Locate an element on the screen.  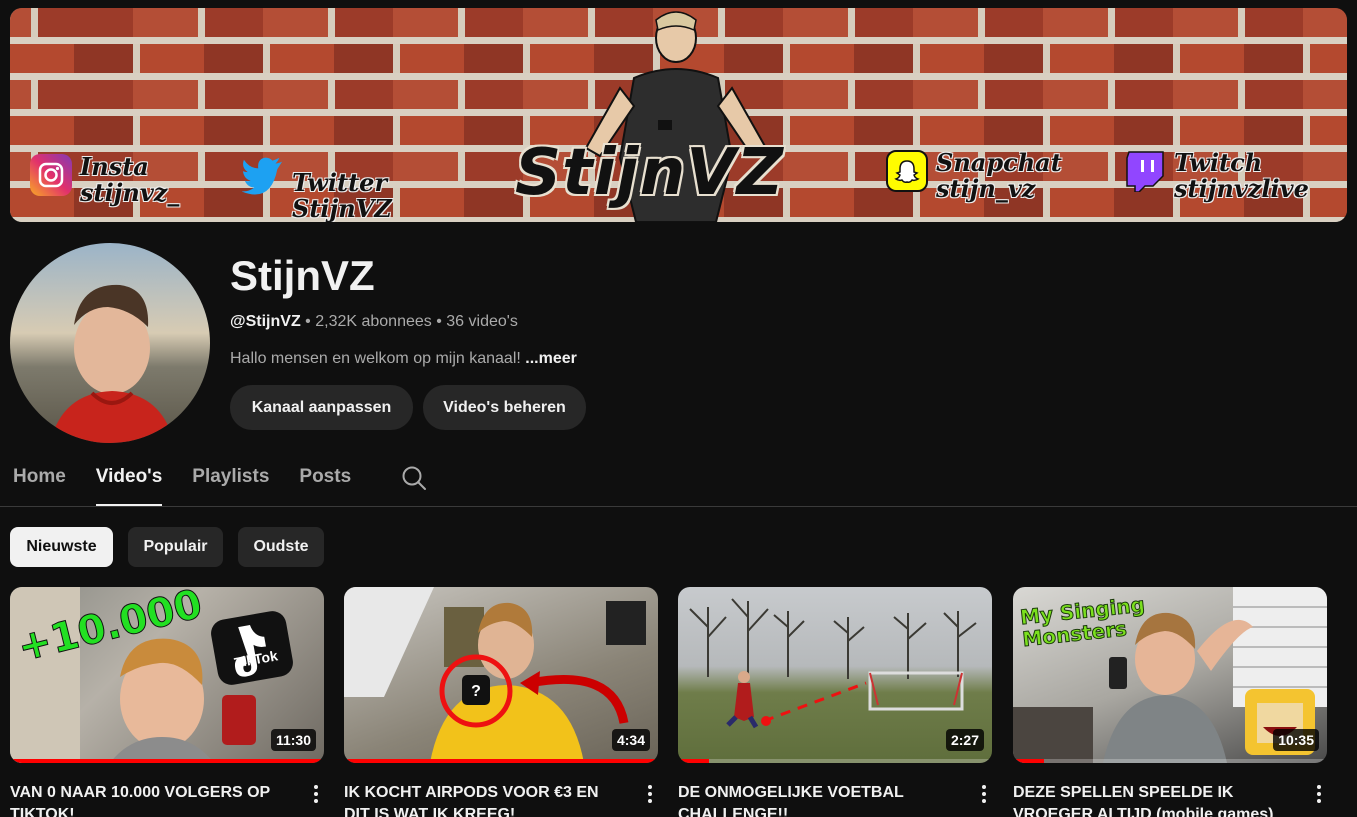
banner-twitch: Twitch stijnvzlive is located at coordinates (1216, 176).